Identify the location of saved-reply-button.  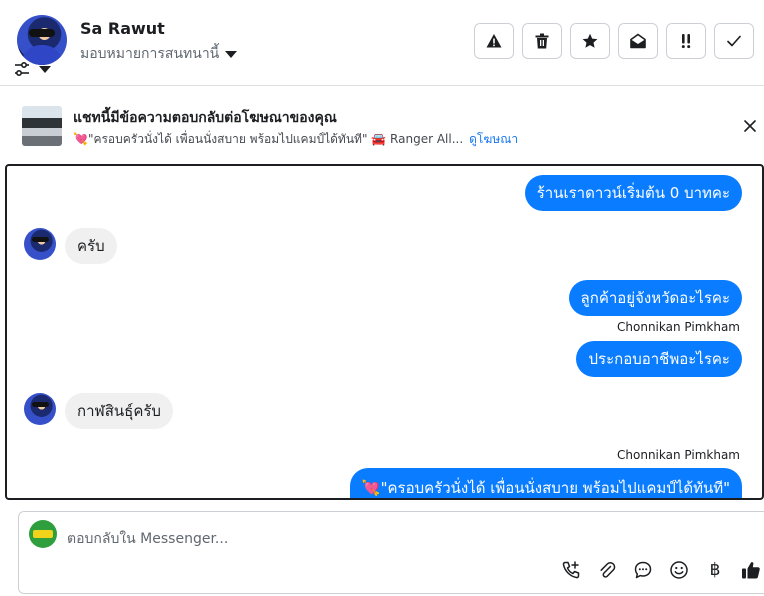
(643, 570).